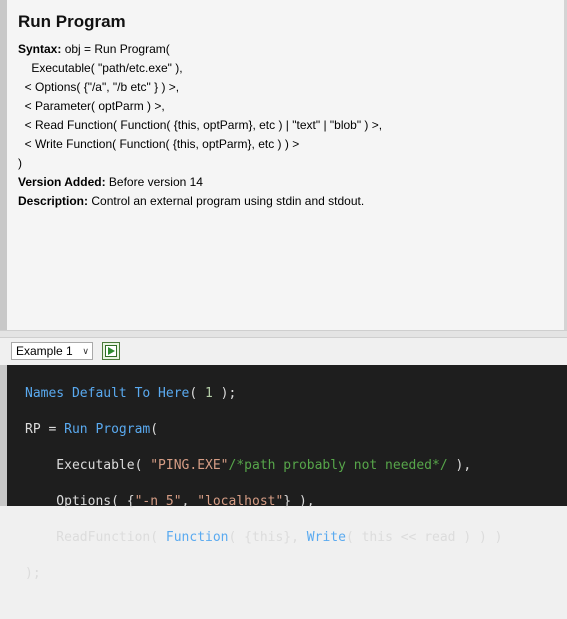 This screenshot has width=567, height=619. I want to click on code-line: Options( {"-n 5", "localhost"} ),, so click(170, 501).